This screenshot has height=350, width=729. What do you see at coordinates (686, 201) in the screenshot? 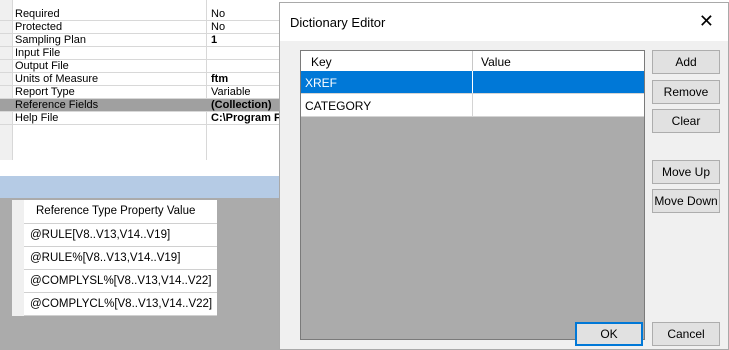
I see `move-down-button: Move Down` at bounding box center [686, 201].